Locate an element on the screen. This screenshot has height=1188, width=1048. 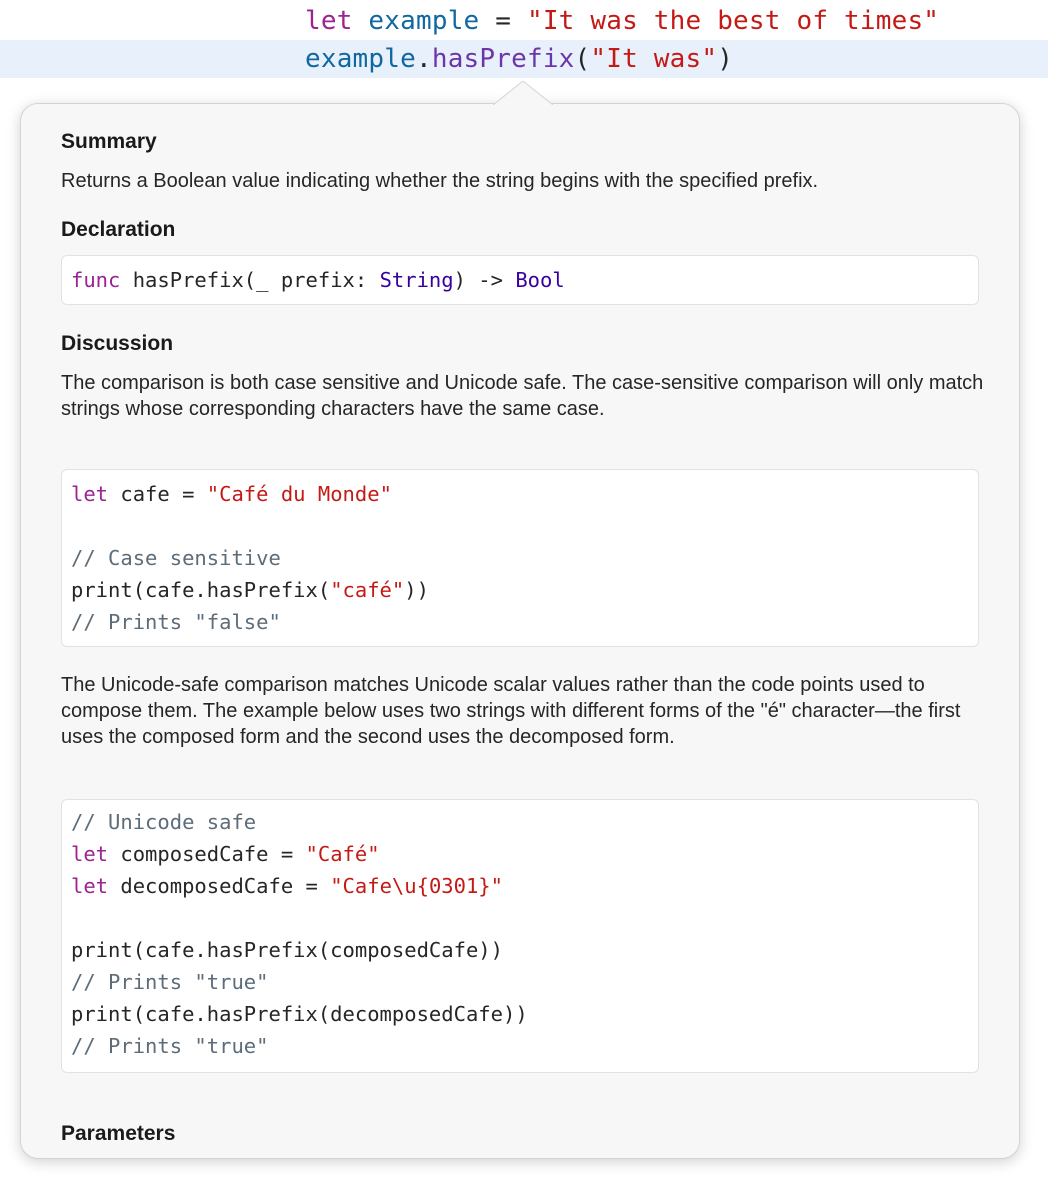
summary-heading: Summary is located at coordinates (109, 141).